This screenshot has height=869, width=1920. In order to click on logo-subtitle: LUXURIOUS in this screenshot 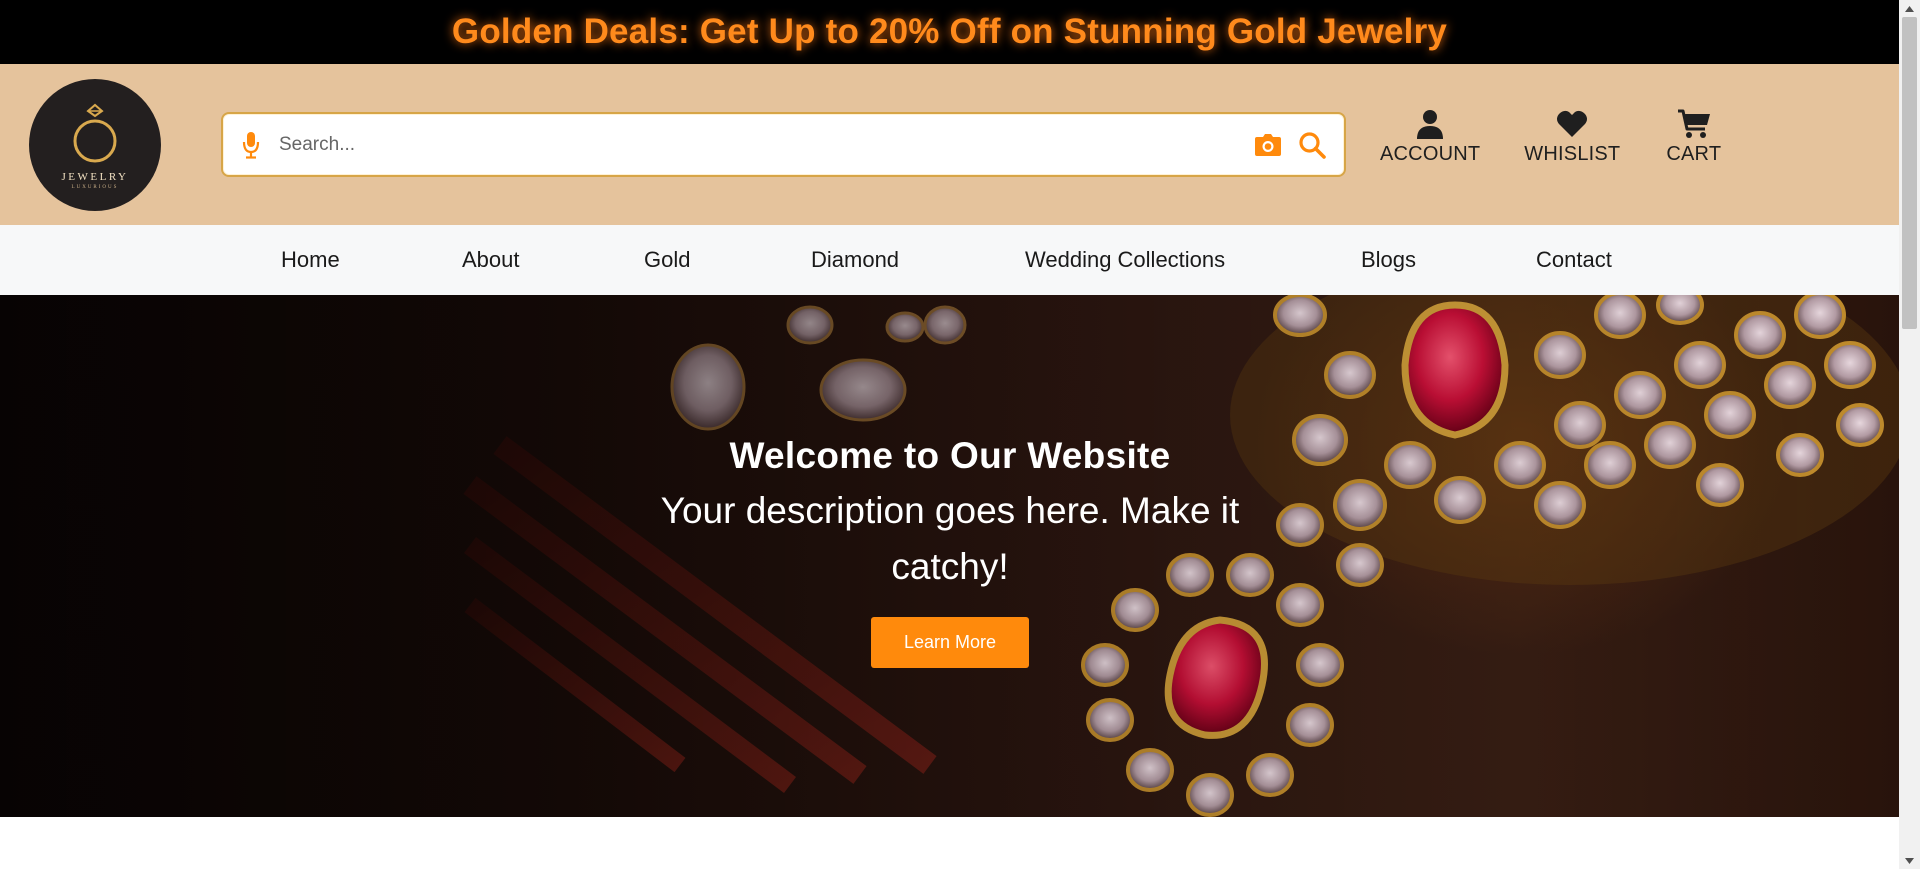, I will do `click(95, 187)`.